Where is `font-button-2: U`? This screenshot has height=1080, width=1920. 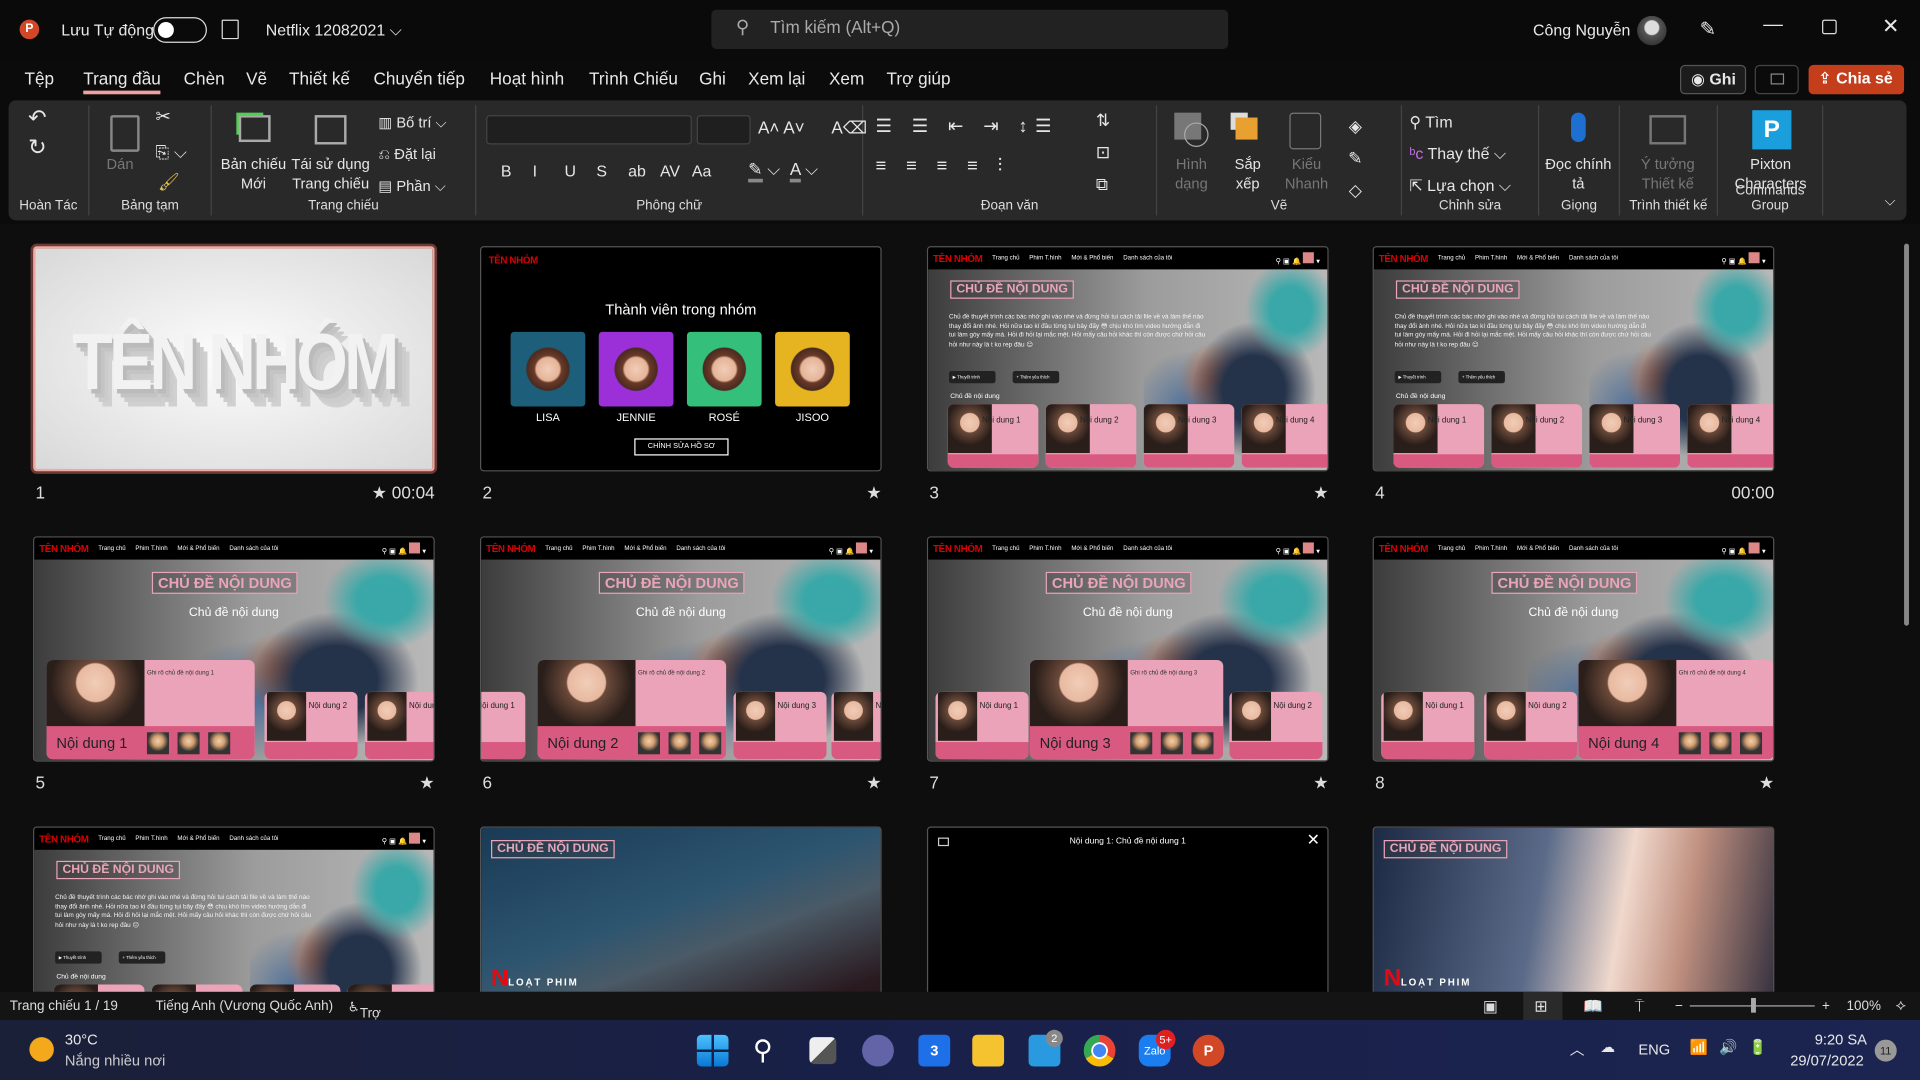
font-button-2: U is located at coordinates (569, 172).